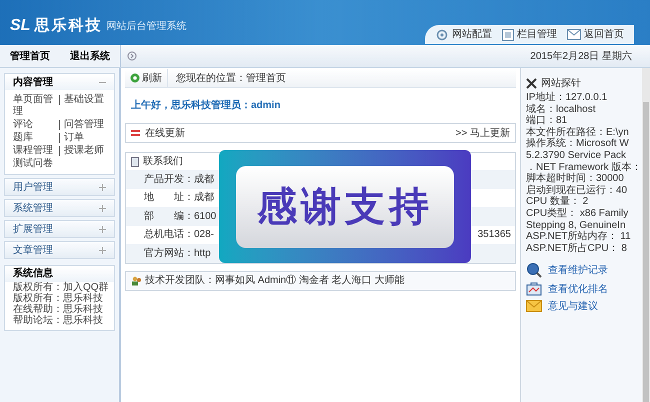 This screenshot has width=650, height=402. Describe the element at coordinates (345, 207) in the screenshot. I see `thanks-text: 感谢支持` at that location.